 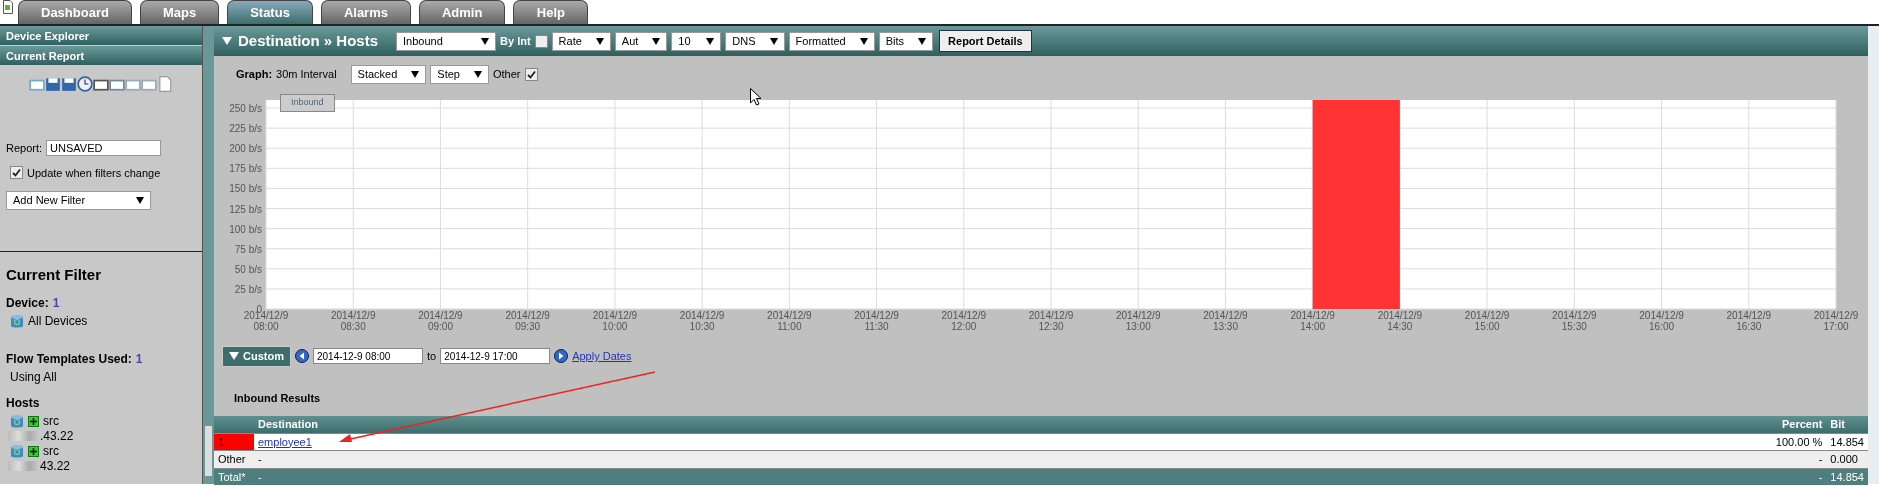 What do you see at coordinates (1836, 321) in the screenshot?
I see `axis-label: 2014/12/9 17:00` at bounding box center [1836, 321].